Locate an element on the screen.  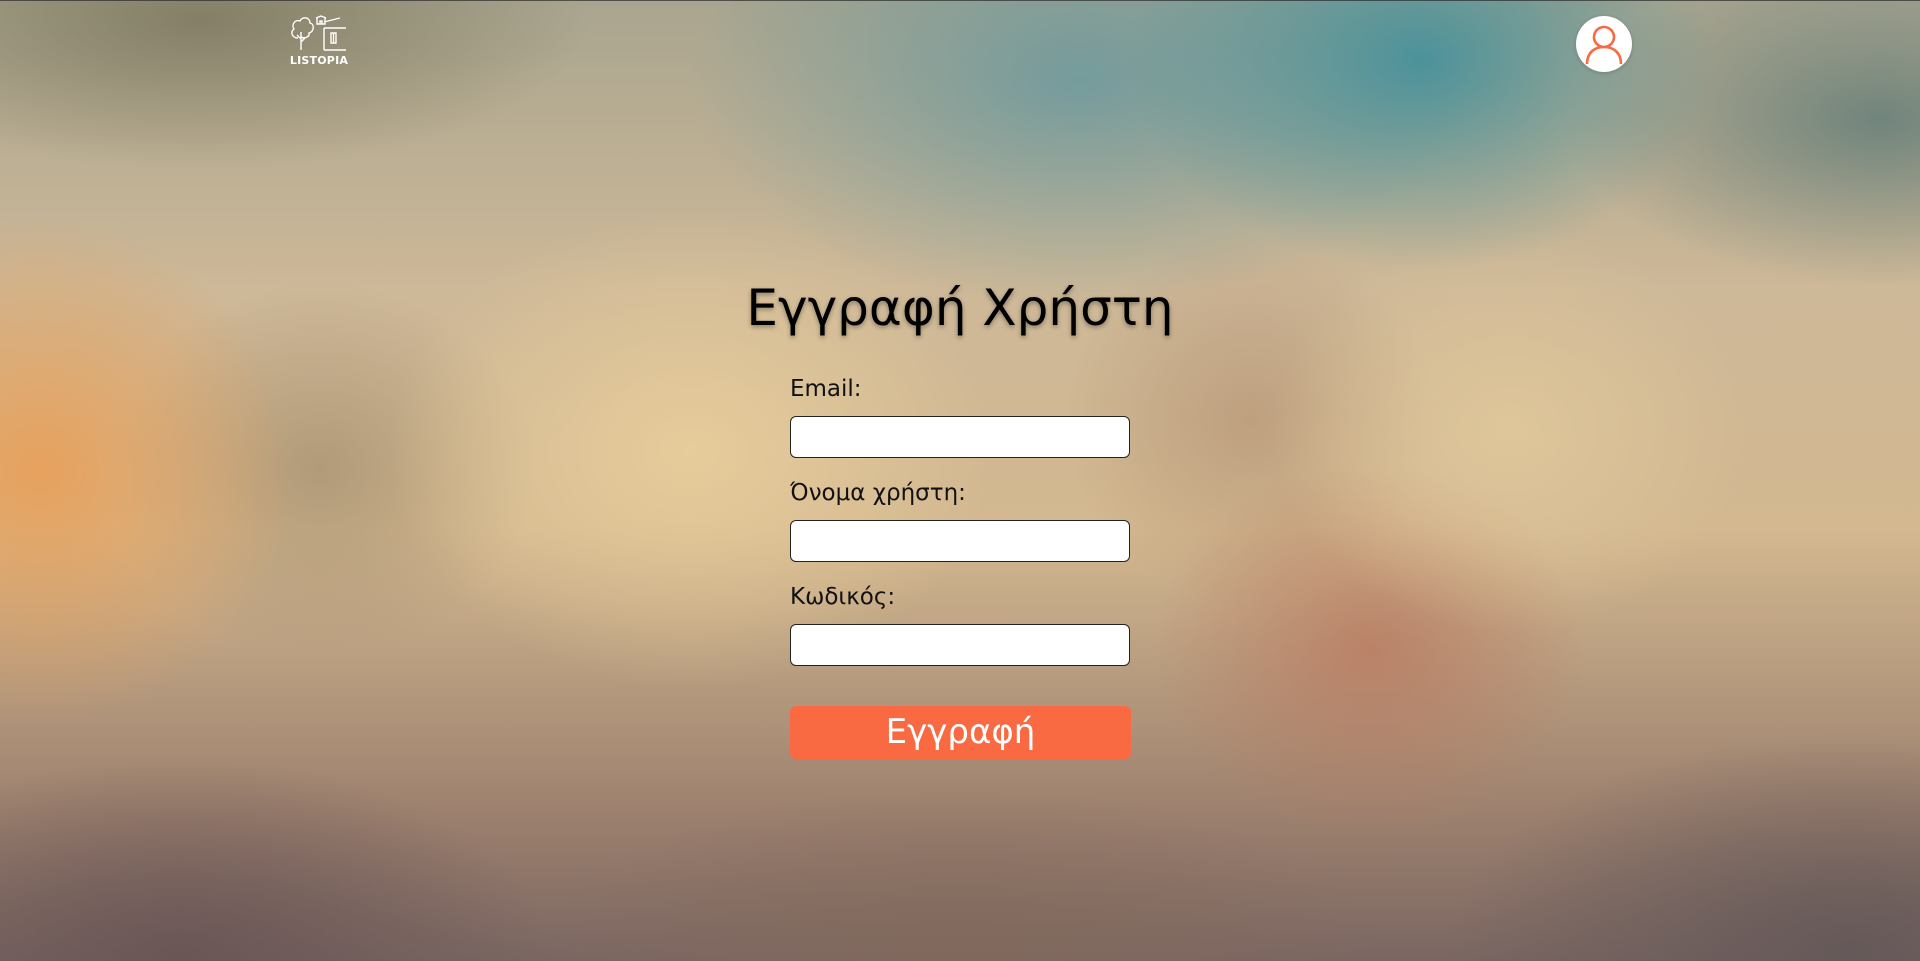
username-label: Όνομα χρήστη: is located at coordinates (878, 493).